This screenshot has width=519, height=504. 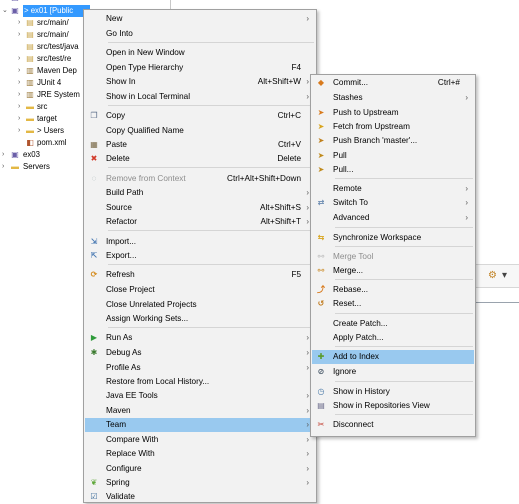 I want to click on menu-item-copy: ❐ Copy Ctrl+C, so click(x=200, y=116).